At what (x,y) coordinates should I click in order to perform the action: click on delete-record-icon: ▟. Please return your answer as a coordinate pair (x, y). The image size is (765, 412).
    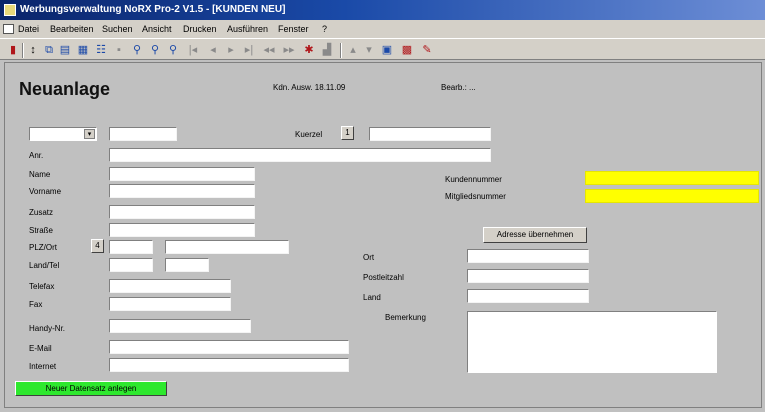
    Looking at the image, I should click on (327, 50).